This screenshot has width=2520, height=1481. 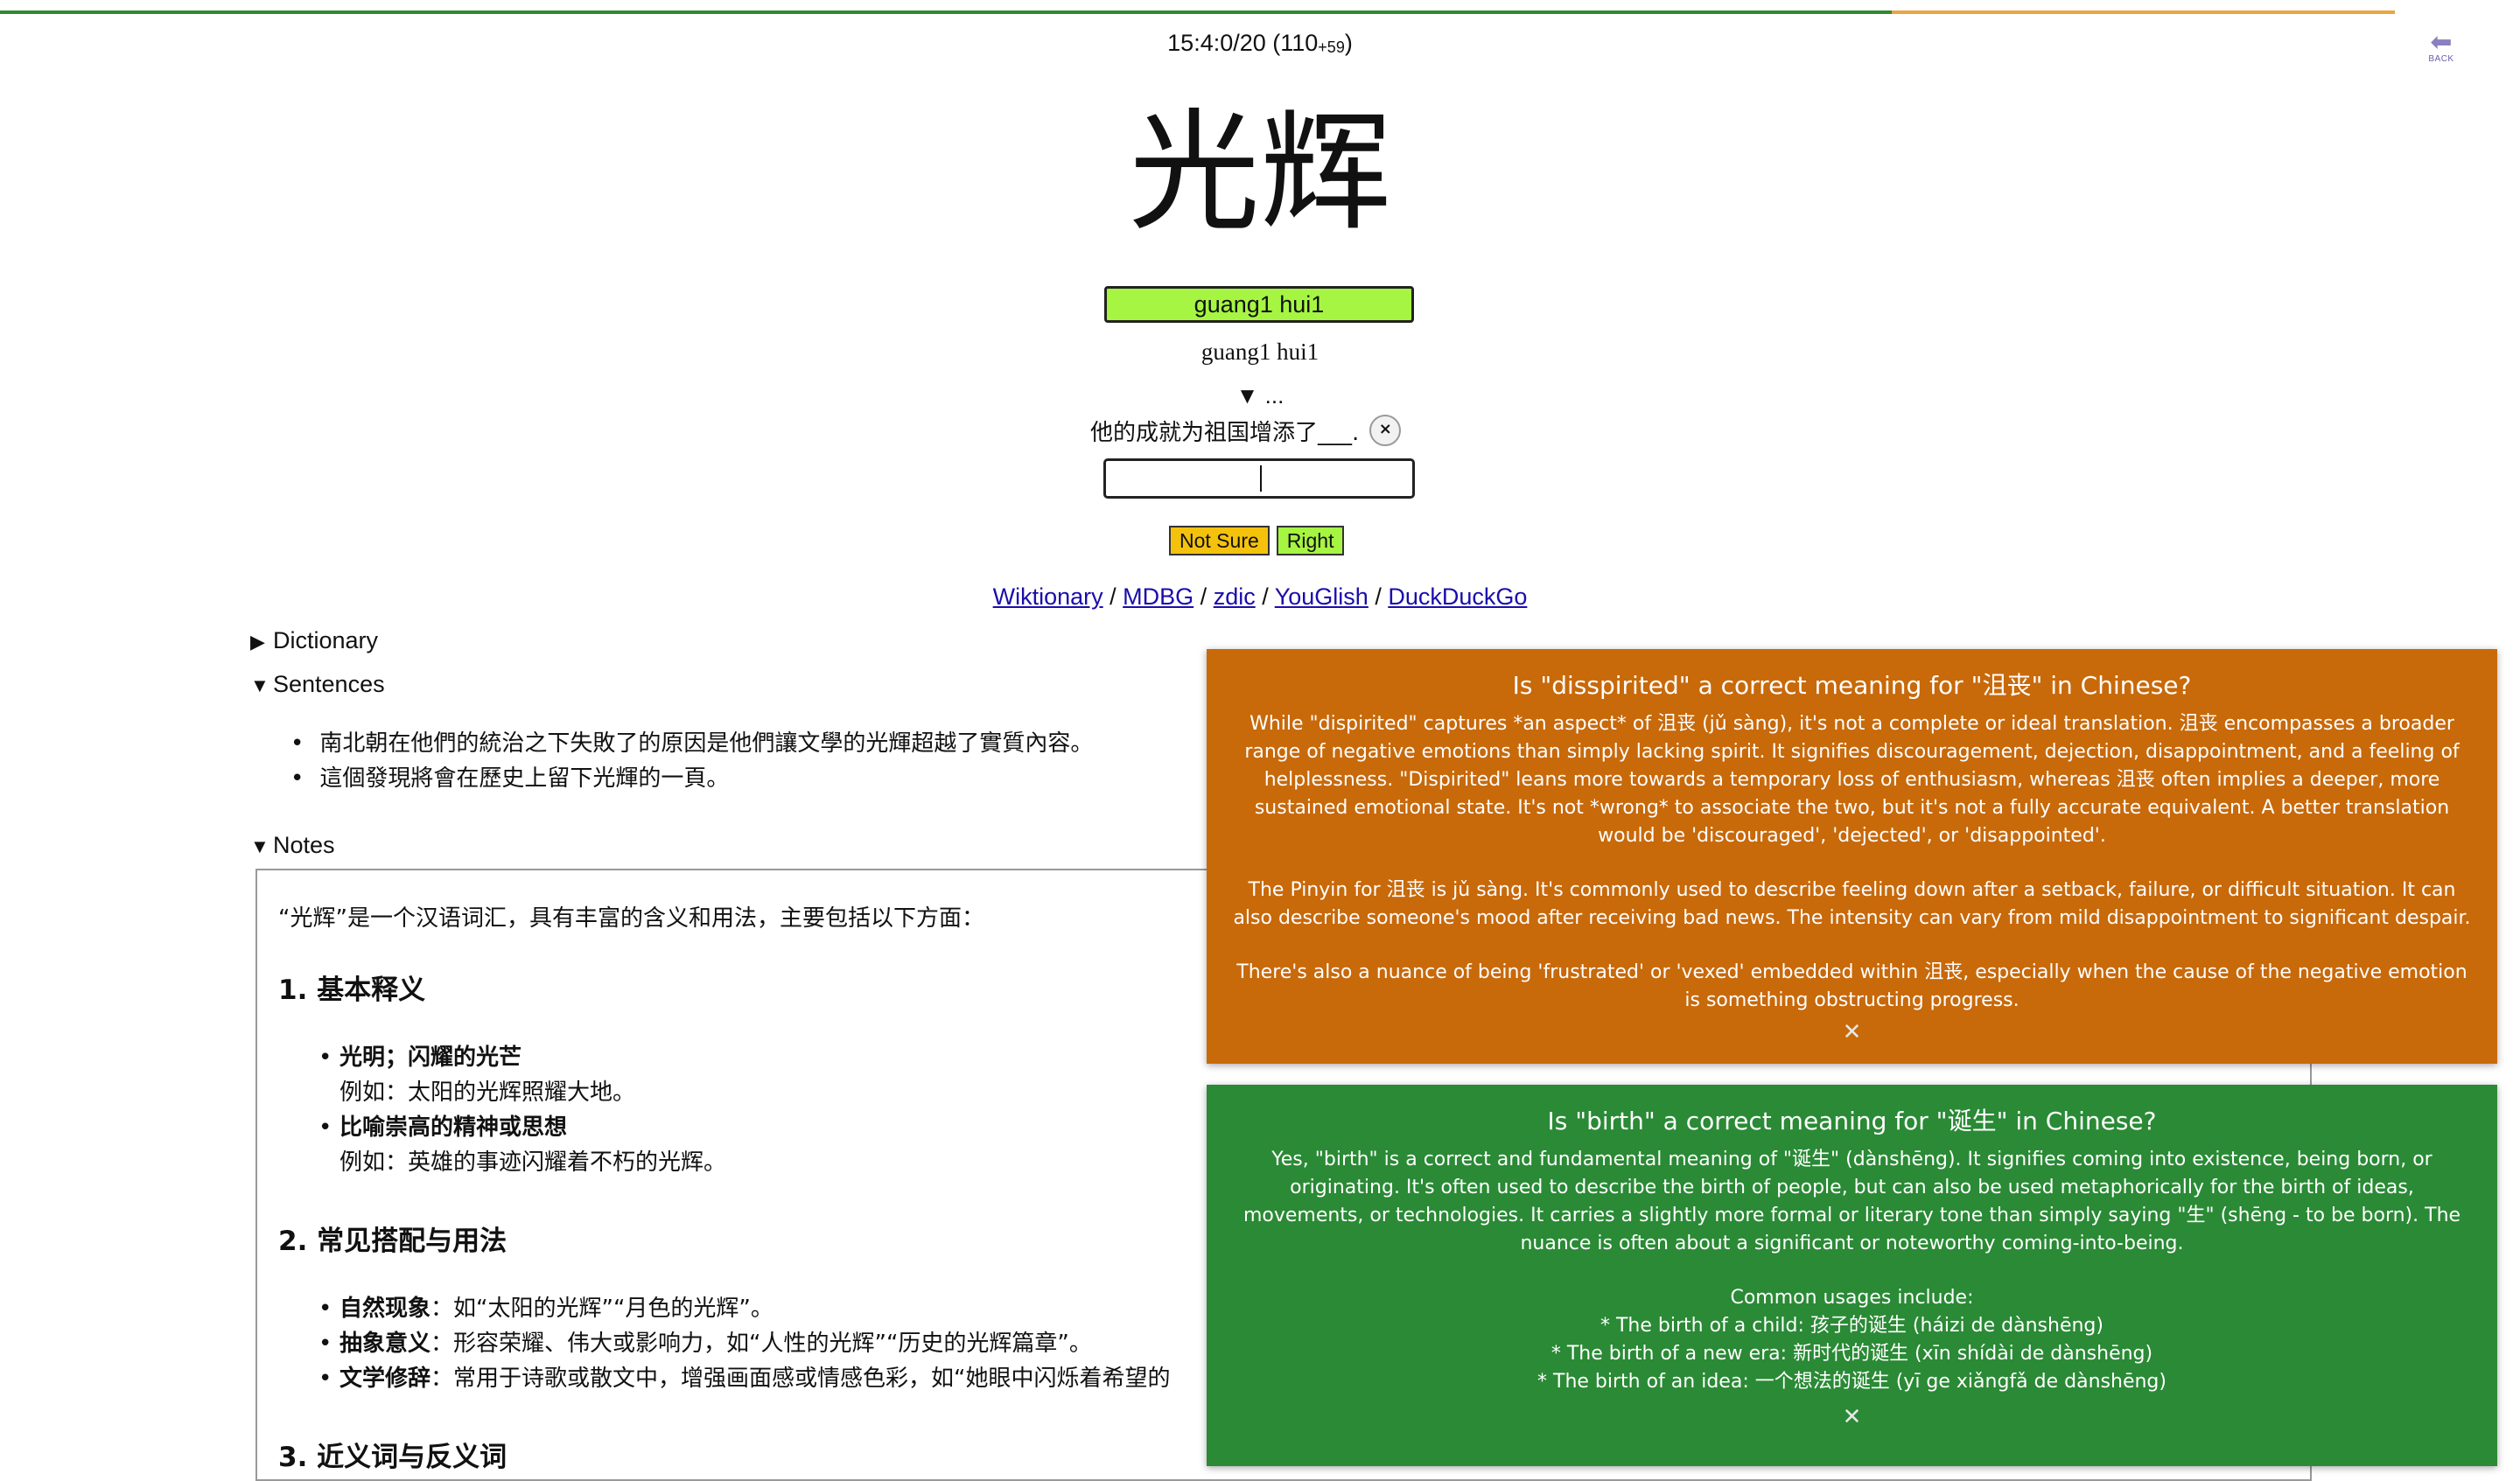 What do you see at coordinates (946, 12) in the screenshot?
I see `progress-bar-fill` at bounding box center [946, 12].